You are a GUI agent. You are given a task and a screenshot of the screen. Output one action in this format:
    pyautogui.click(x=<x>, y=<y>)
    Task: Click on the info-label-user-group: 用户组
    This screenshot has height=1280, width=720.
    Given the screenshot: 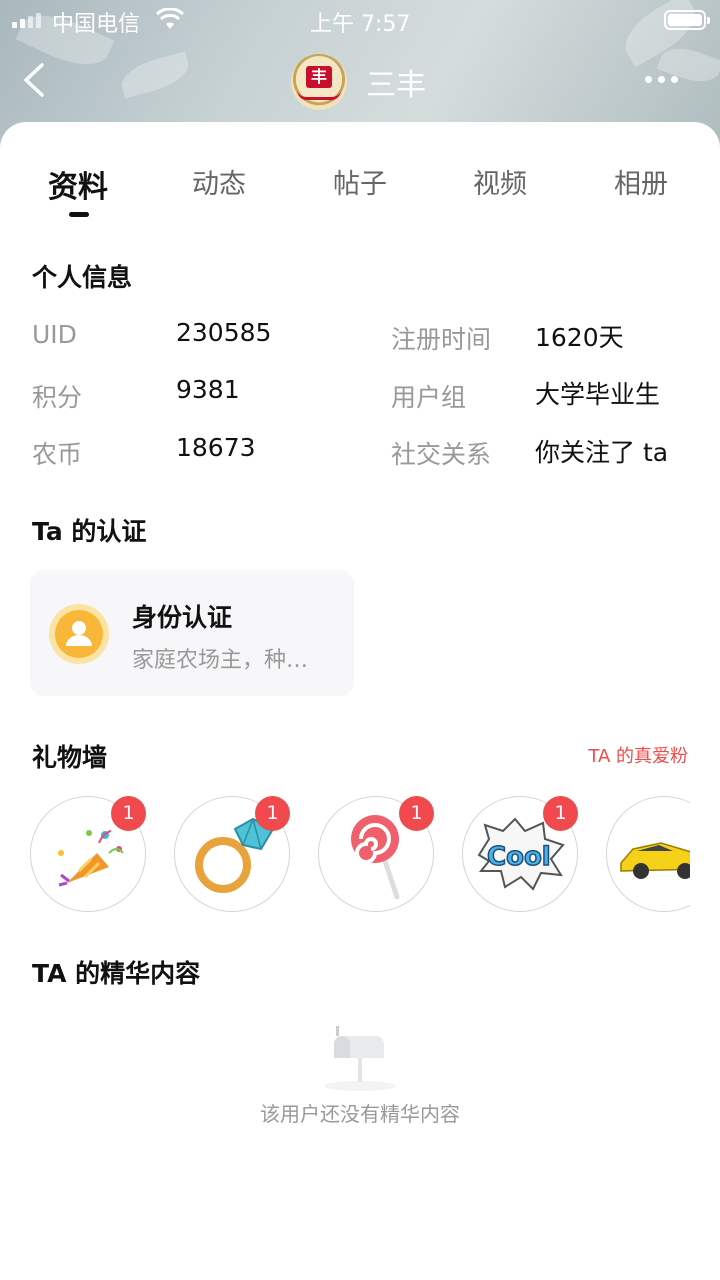 What is the action you would take?
    pyautogui.click(x=429, y=397)
    